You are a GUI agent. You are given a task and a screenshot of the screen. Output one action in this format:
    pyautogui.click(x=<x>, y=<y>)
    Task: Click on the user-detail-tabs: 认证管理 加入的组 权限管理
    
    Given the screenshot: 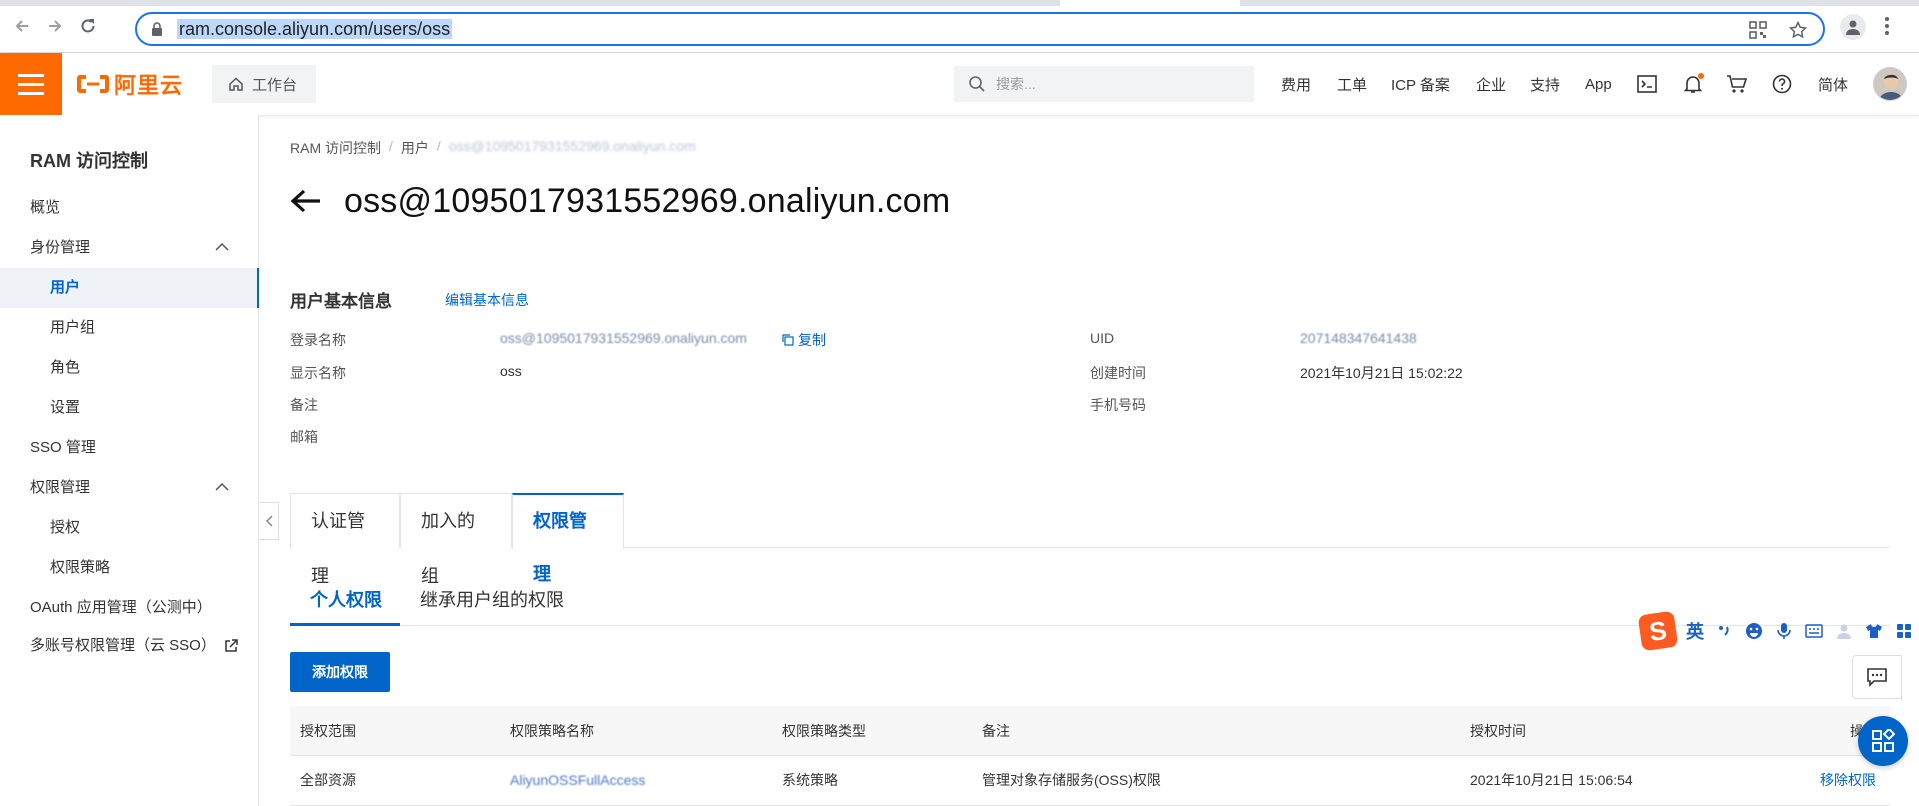 What is the action you would take?
    pyautogui.click(x=1090, y=539)
    